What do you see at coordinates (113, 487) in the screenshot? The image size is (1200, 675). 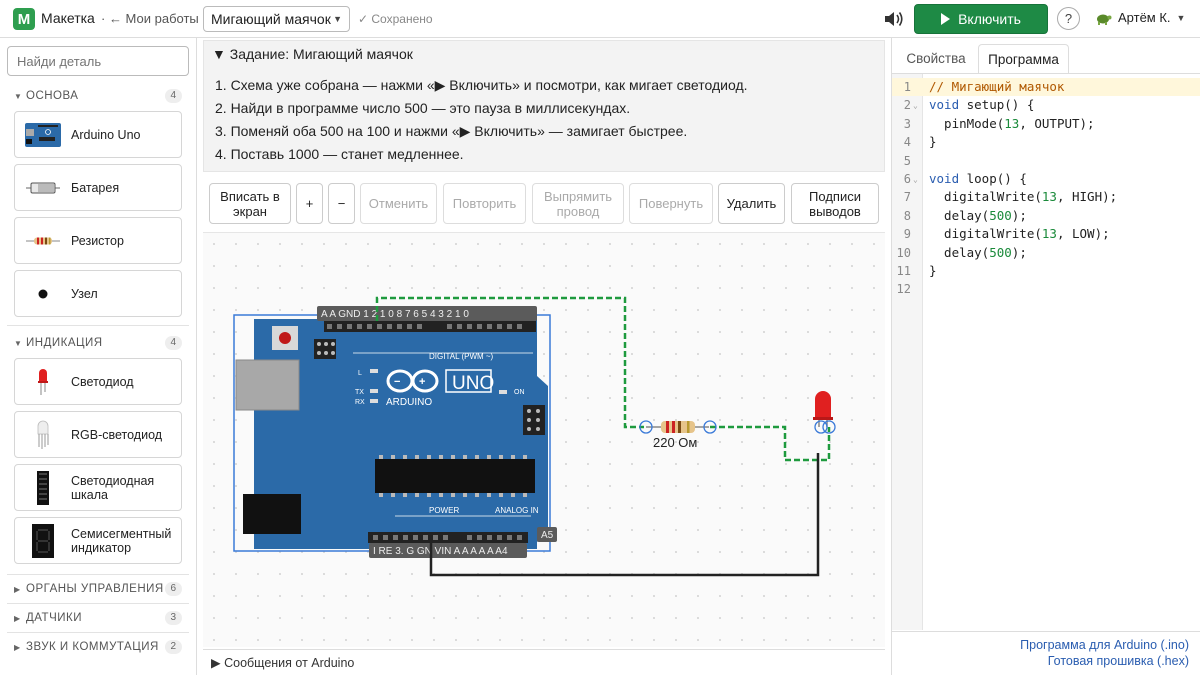 I see `part-label: Светодиодная шкала` at bounding box center [113, 487].